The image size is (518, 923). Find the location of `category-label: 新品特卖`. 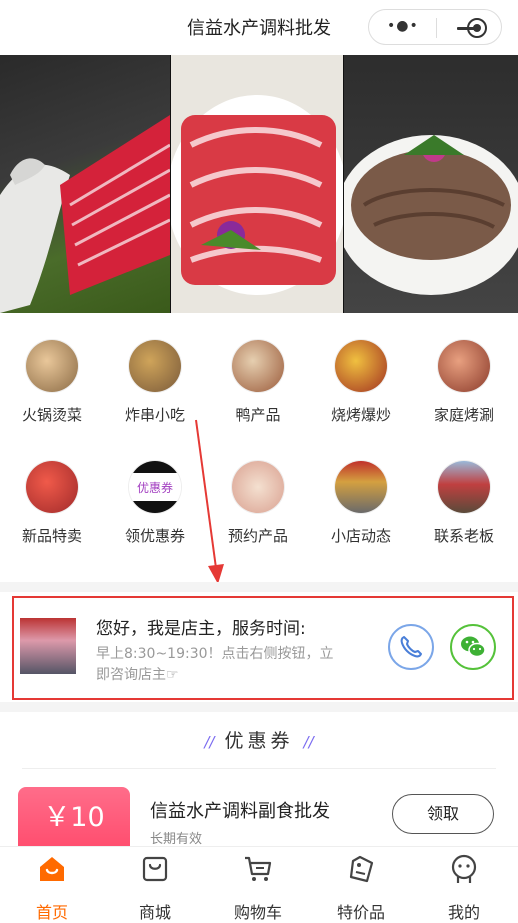

category-label: 新品特卖 is located at coordinates (51, 536).